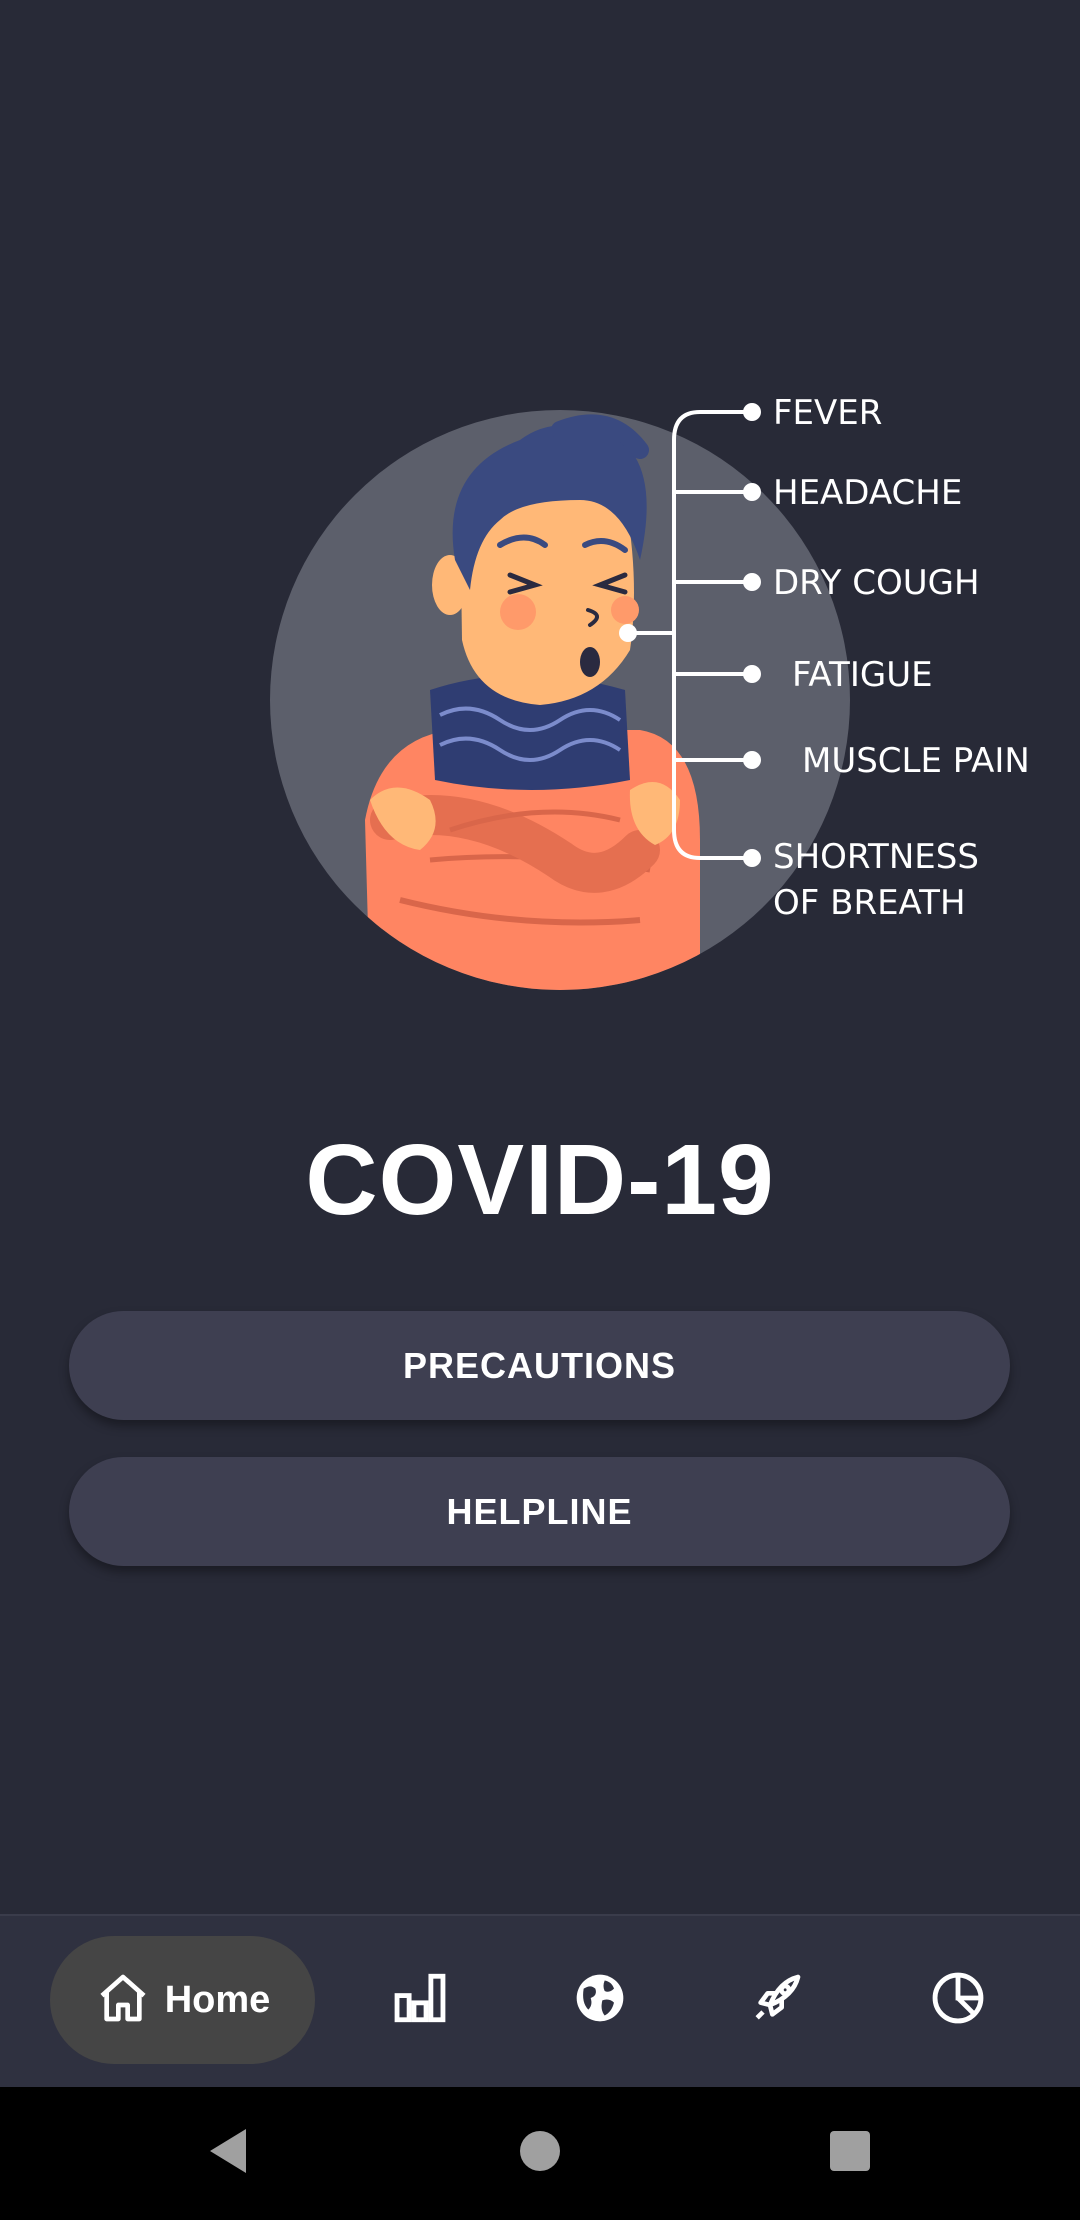 Image resolution: width=1080 pixels, height=2220 pixels. Describe the element at coordinates (539, 1365) in the screenshot. I see `precautions-button: PRECAUTIONS` at that location.